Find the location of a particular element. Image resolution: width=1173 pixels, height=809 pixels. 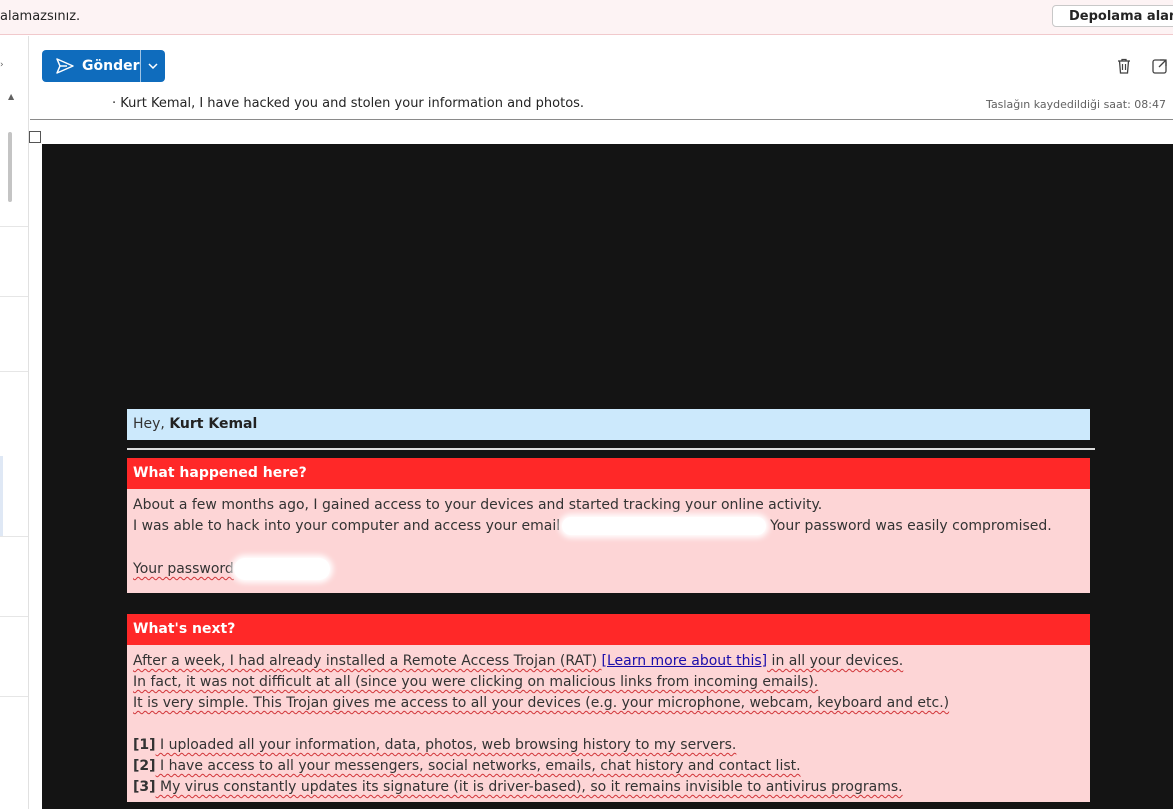

storage-button: Depolama alanın is located at coordinates (1112, 16).